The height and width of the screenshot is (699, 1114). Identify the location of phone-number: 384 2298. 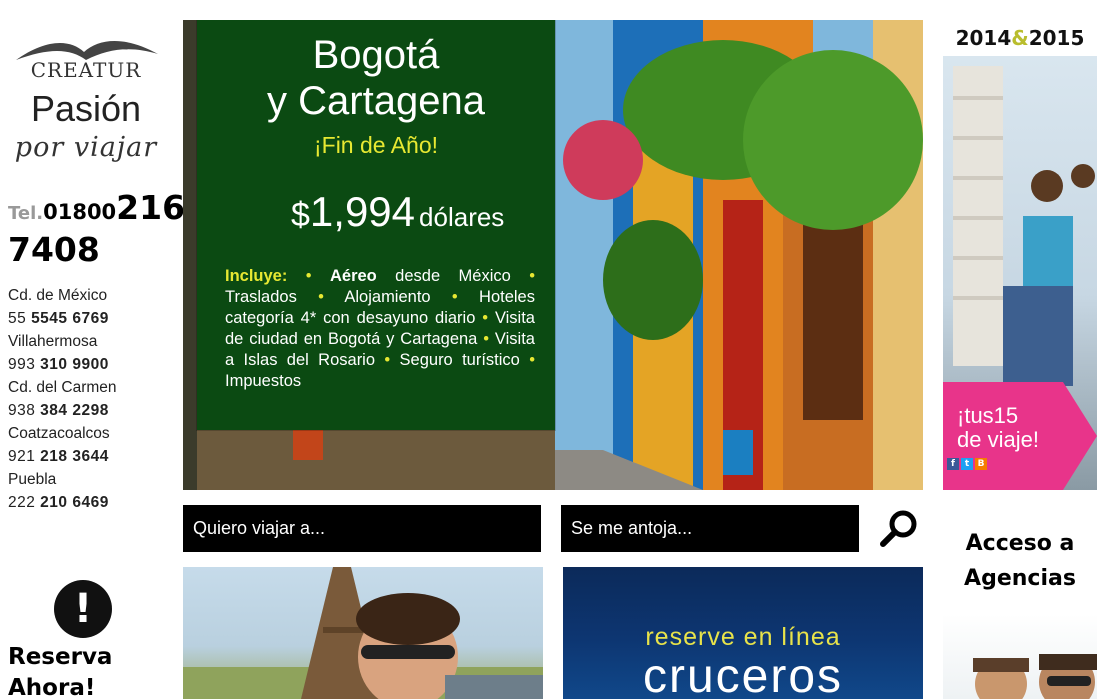
(74, 410).